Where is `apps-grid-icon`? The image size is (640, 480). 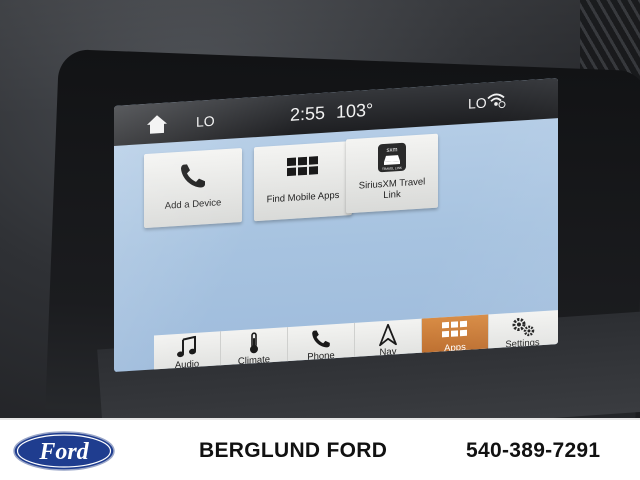
apps-grid-icon is located at coordinates (454, 329).